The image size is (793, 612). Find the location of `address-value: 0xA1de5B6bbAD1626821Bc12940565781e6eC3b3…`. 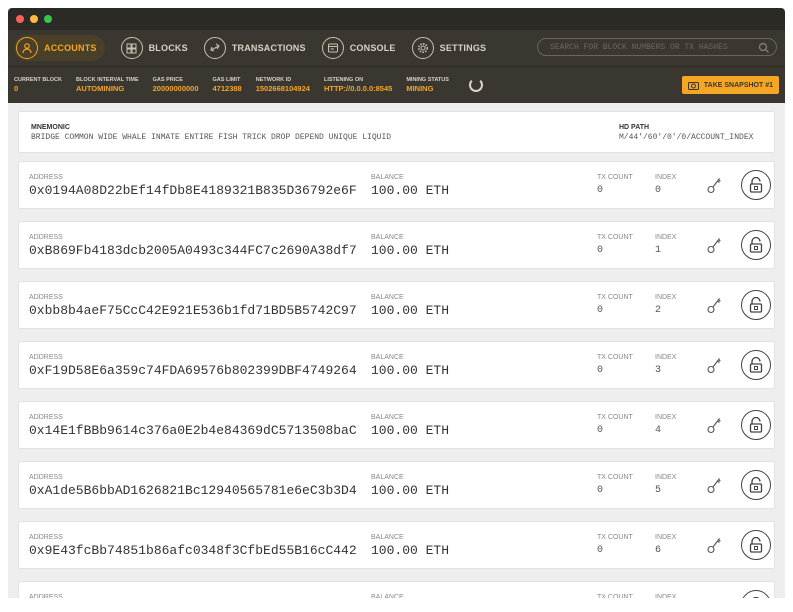

address-value: 0xA1de5B6bbAD1626821Bc12940565781e6eC3b3… is located at coordinates (193, 490).